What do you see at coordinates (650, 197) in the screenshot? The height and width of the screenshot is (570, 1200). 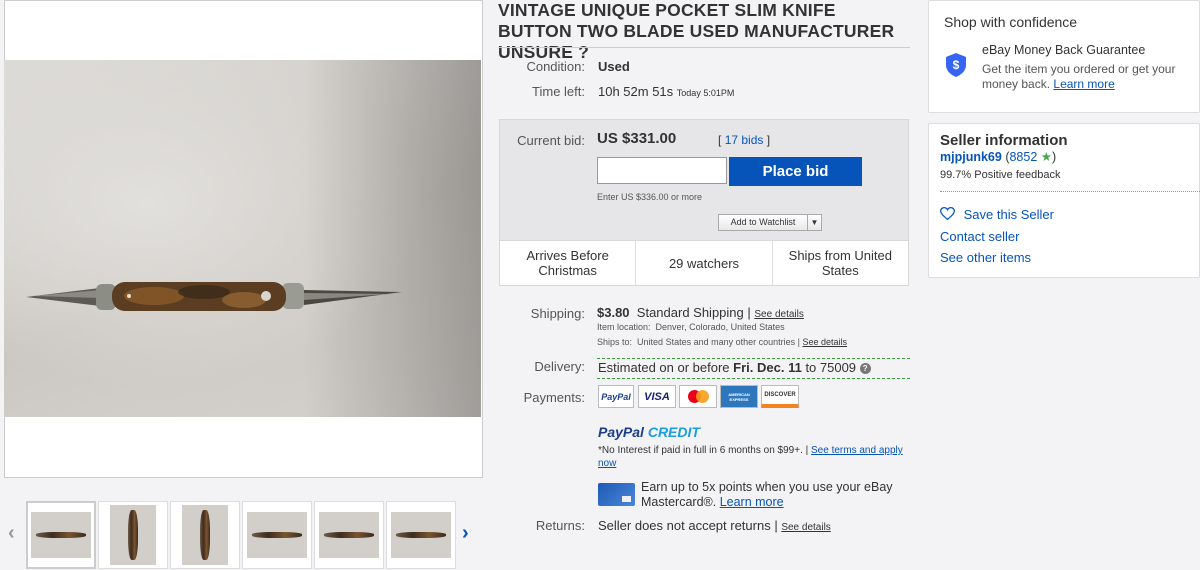 I see `enter-bid-hint: Enter US $336.00 or more` at bounding box center [650, 197].